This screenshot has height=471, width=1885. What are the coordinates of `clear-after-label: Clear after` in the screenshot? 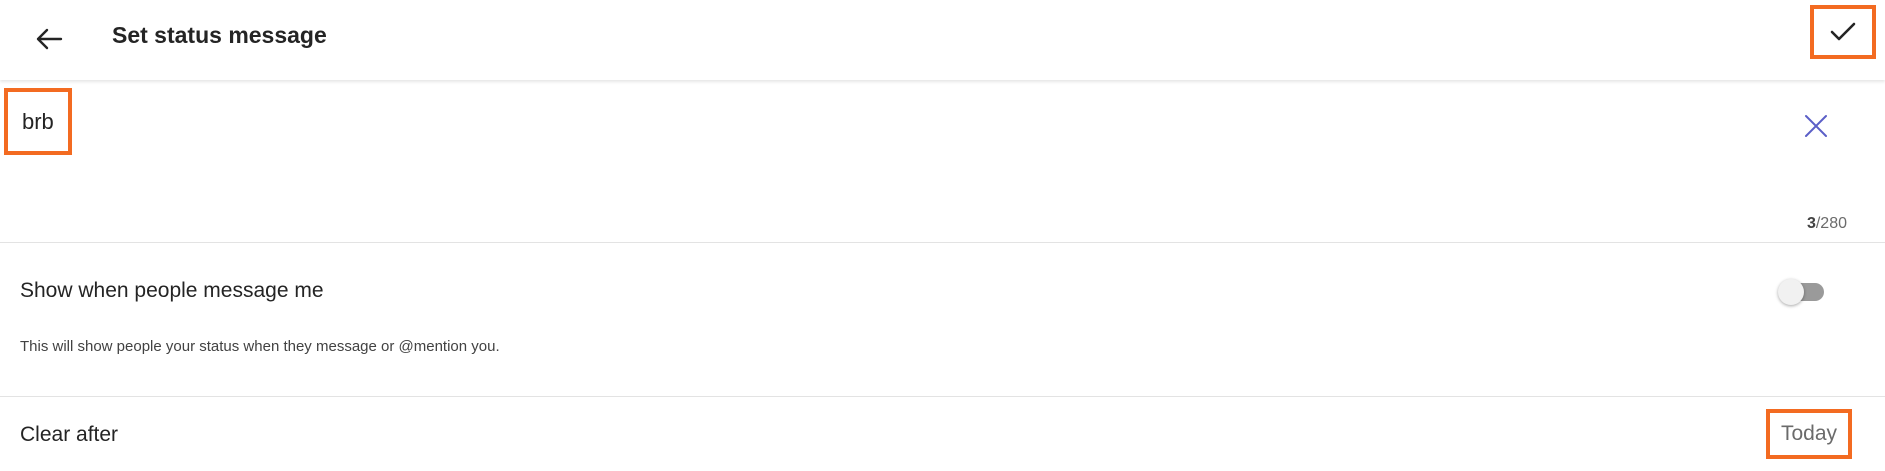 It's located at (69, 434).